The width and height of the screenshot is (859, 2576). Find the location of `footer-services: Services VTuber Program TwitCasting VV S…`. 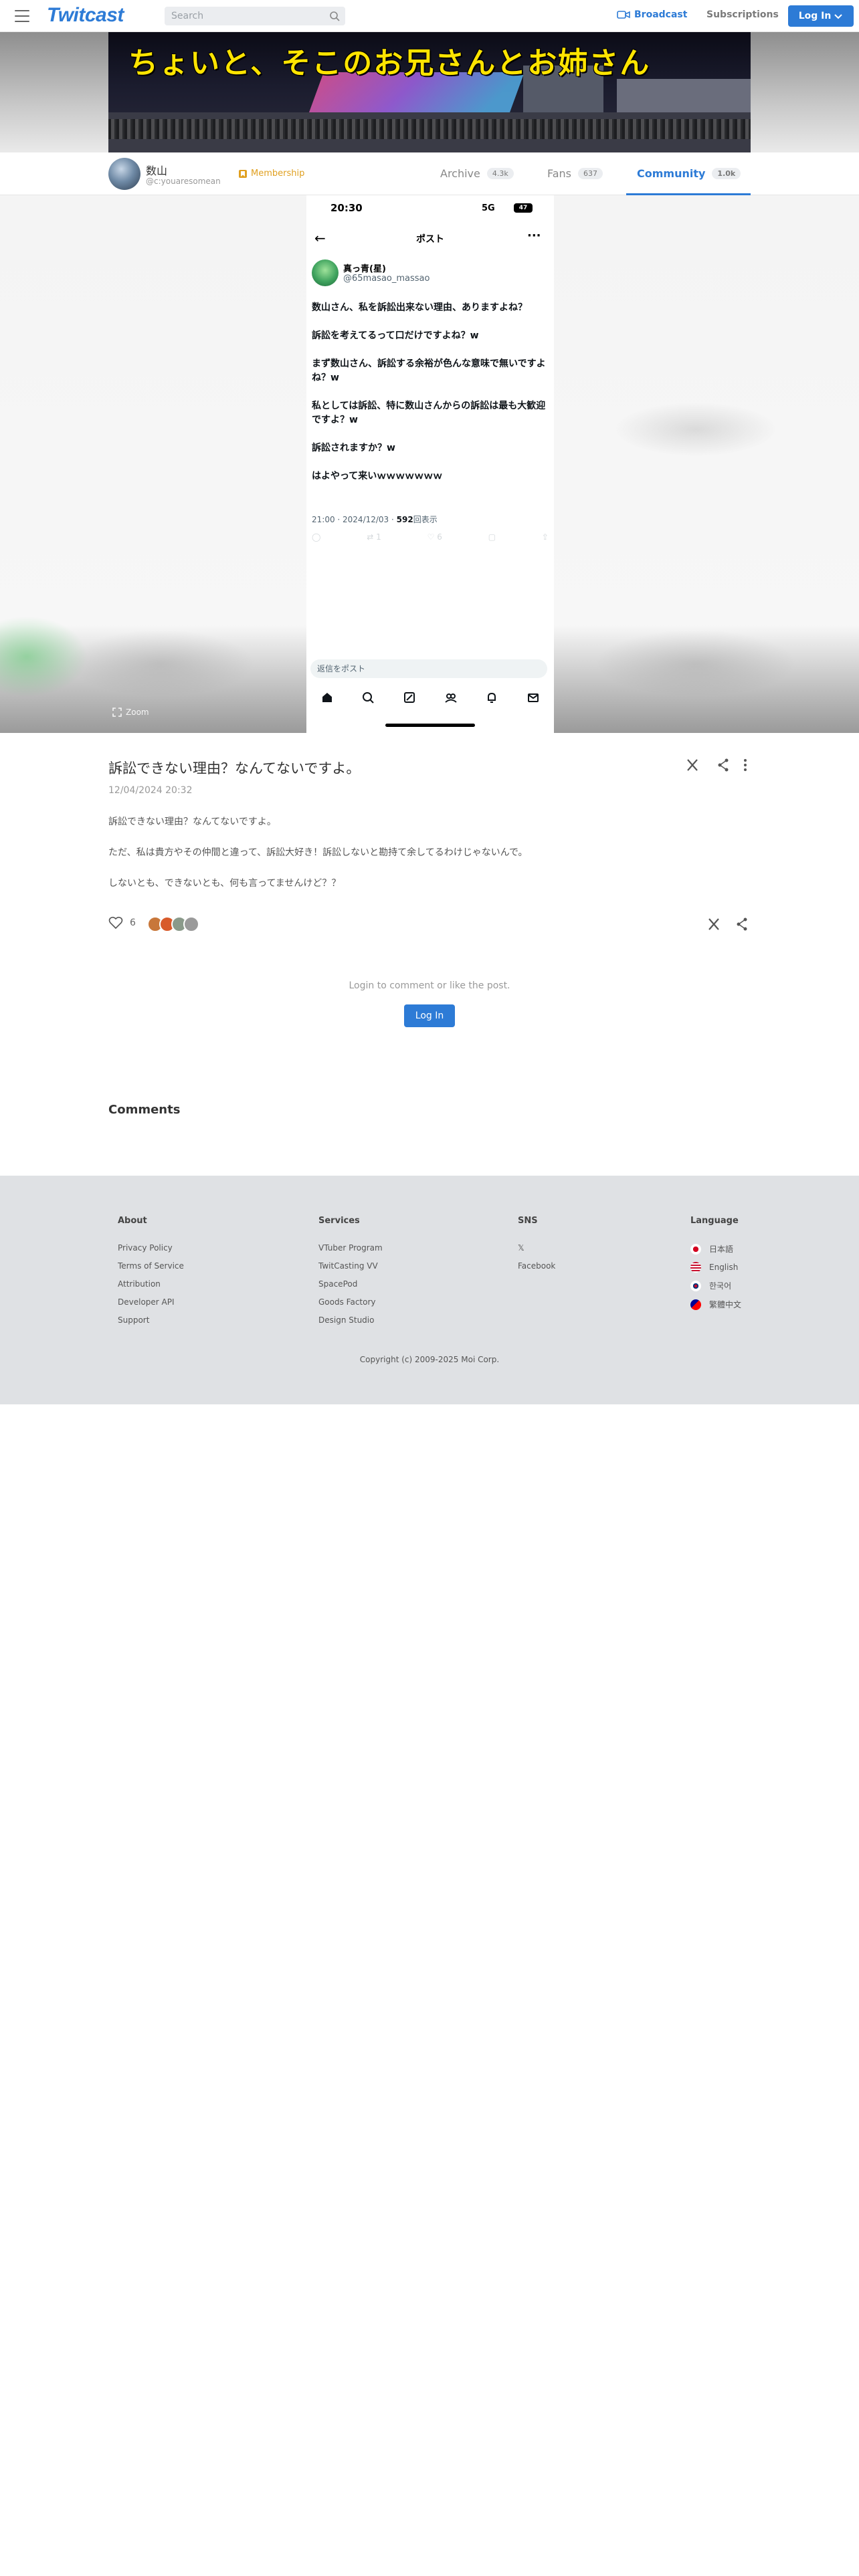

footer-services: Services VTuber Program TwitCasting VV S… is located at coordinates (351, 1275).